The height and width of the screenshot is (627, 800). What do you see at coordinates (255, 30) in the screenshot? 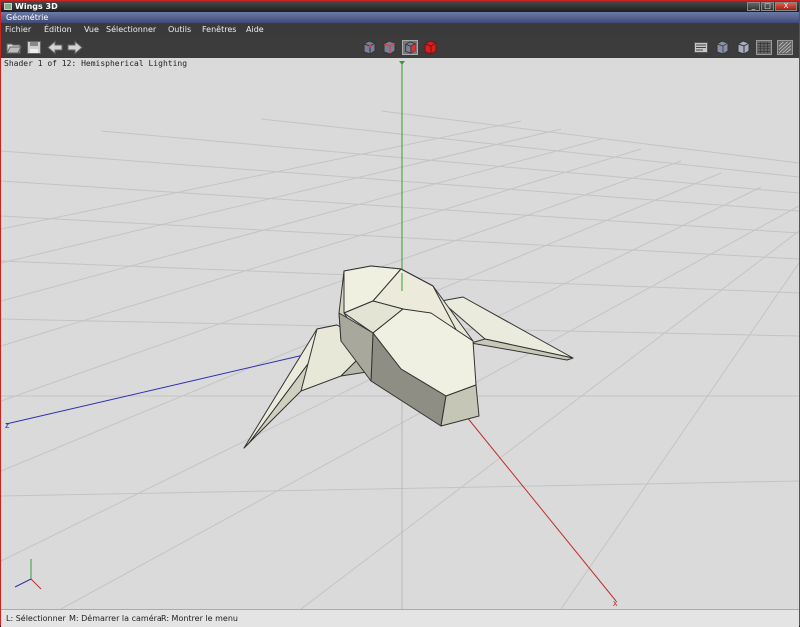
I see `menu-aide: Aide` at bounding box center [255, 30].